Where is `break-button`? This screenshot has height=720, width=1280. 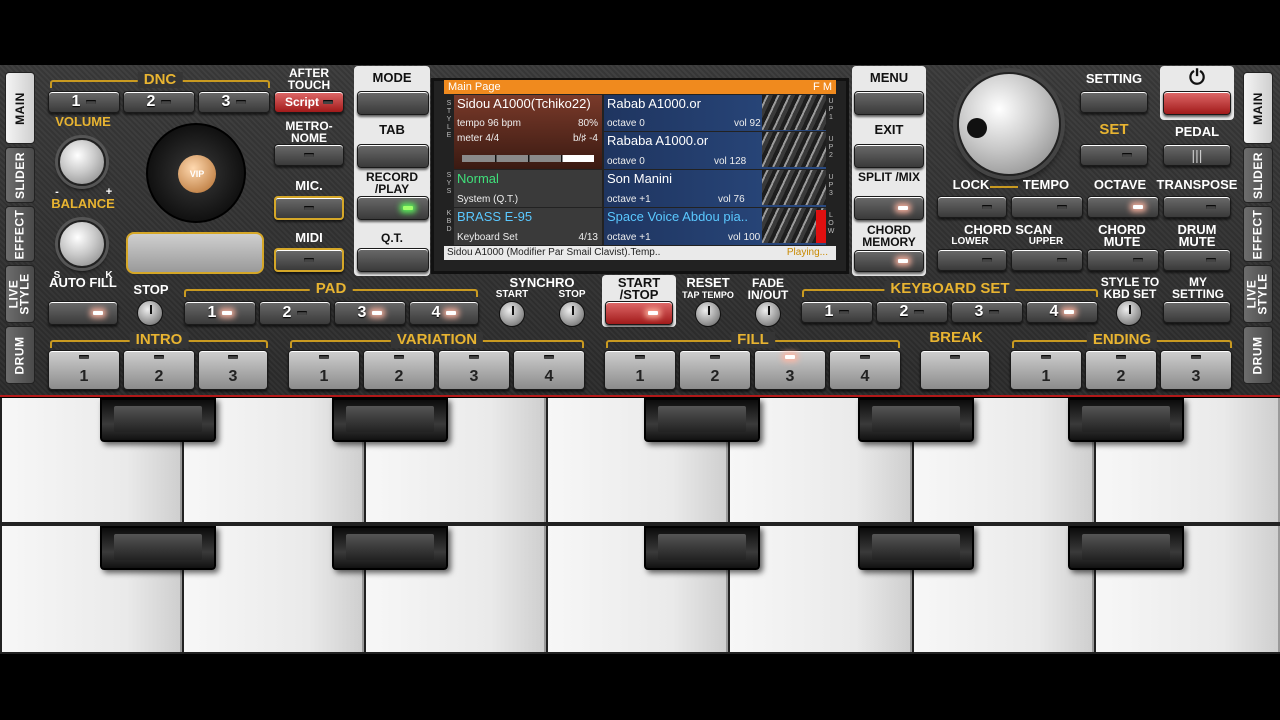 break-button is located at coordinates (955, 370).